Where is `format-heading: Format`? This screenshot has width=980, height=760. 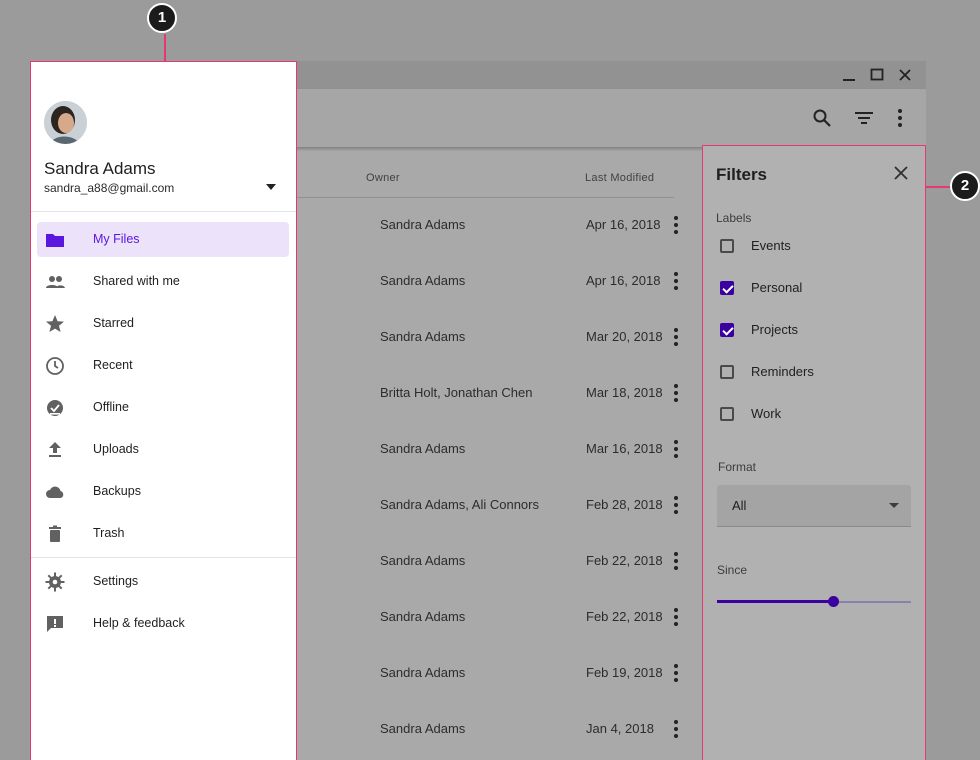 format-heading: Format is located at coordinates (737, 467).